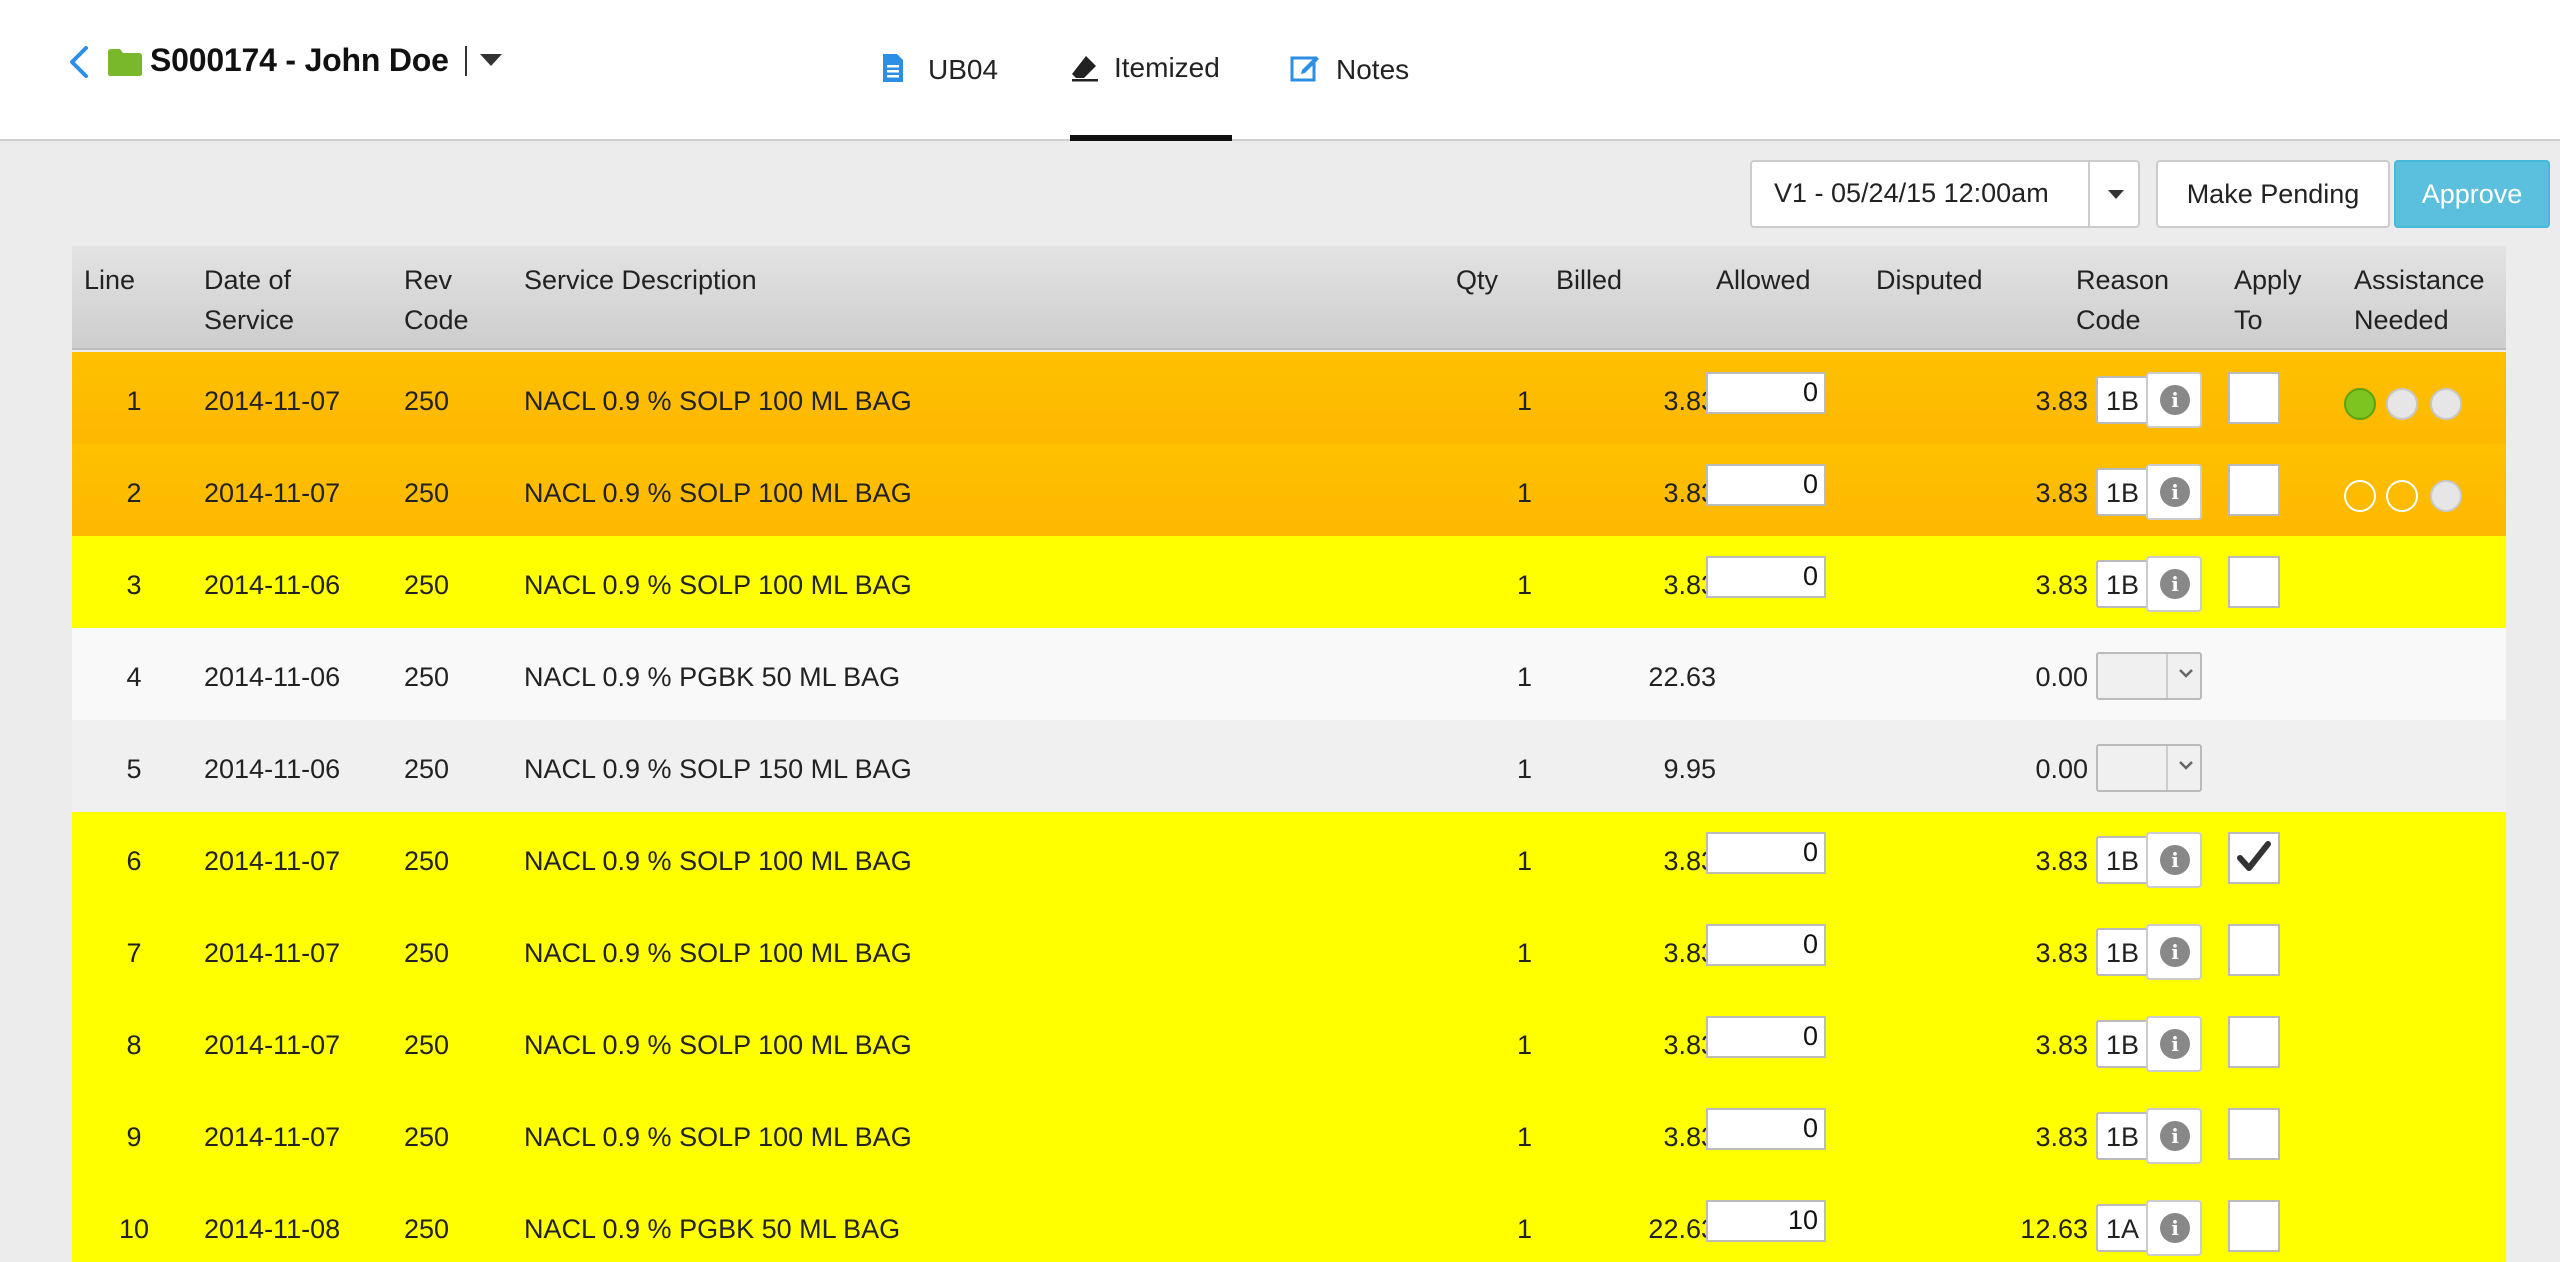 This screenshot has height=1262, width=2560. What do you see at coordinates (2123, 1229) in the screenshot?
I see `reason-code-value: 1A` at bounding box center [2123, 1229].